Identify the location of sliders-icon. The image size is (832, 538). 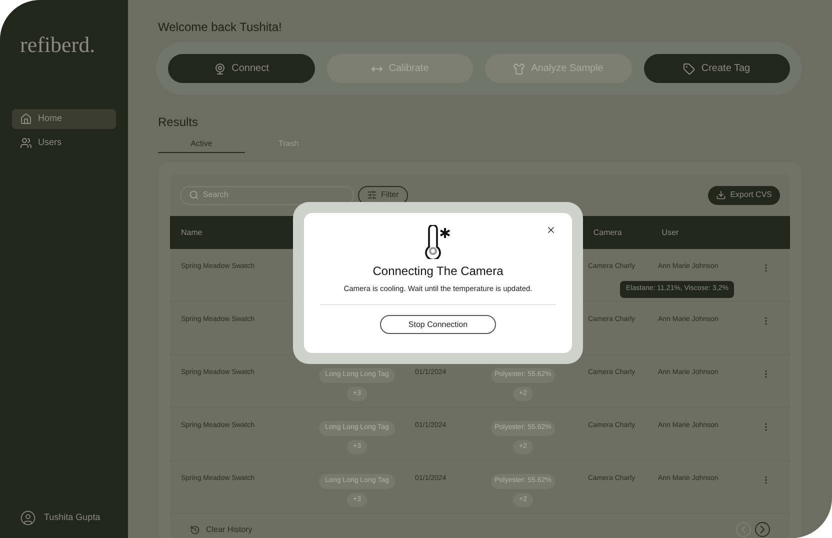
(372, 195).